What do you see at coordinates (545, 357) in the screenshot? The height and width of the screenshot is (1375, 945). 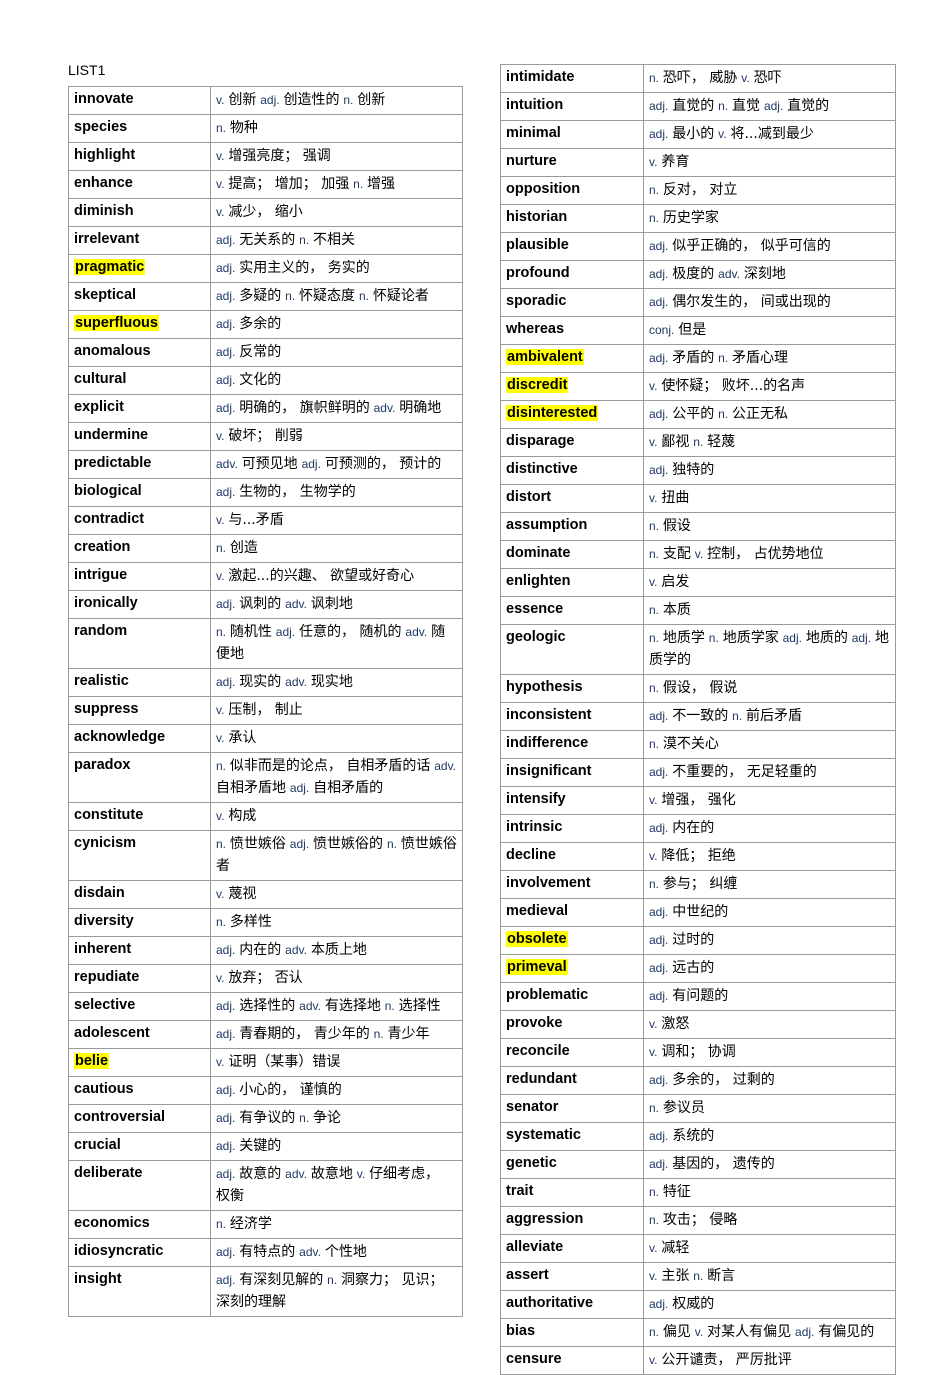 I see `highlight-marker: ambivalent` at bounding box center [545, 357].